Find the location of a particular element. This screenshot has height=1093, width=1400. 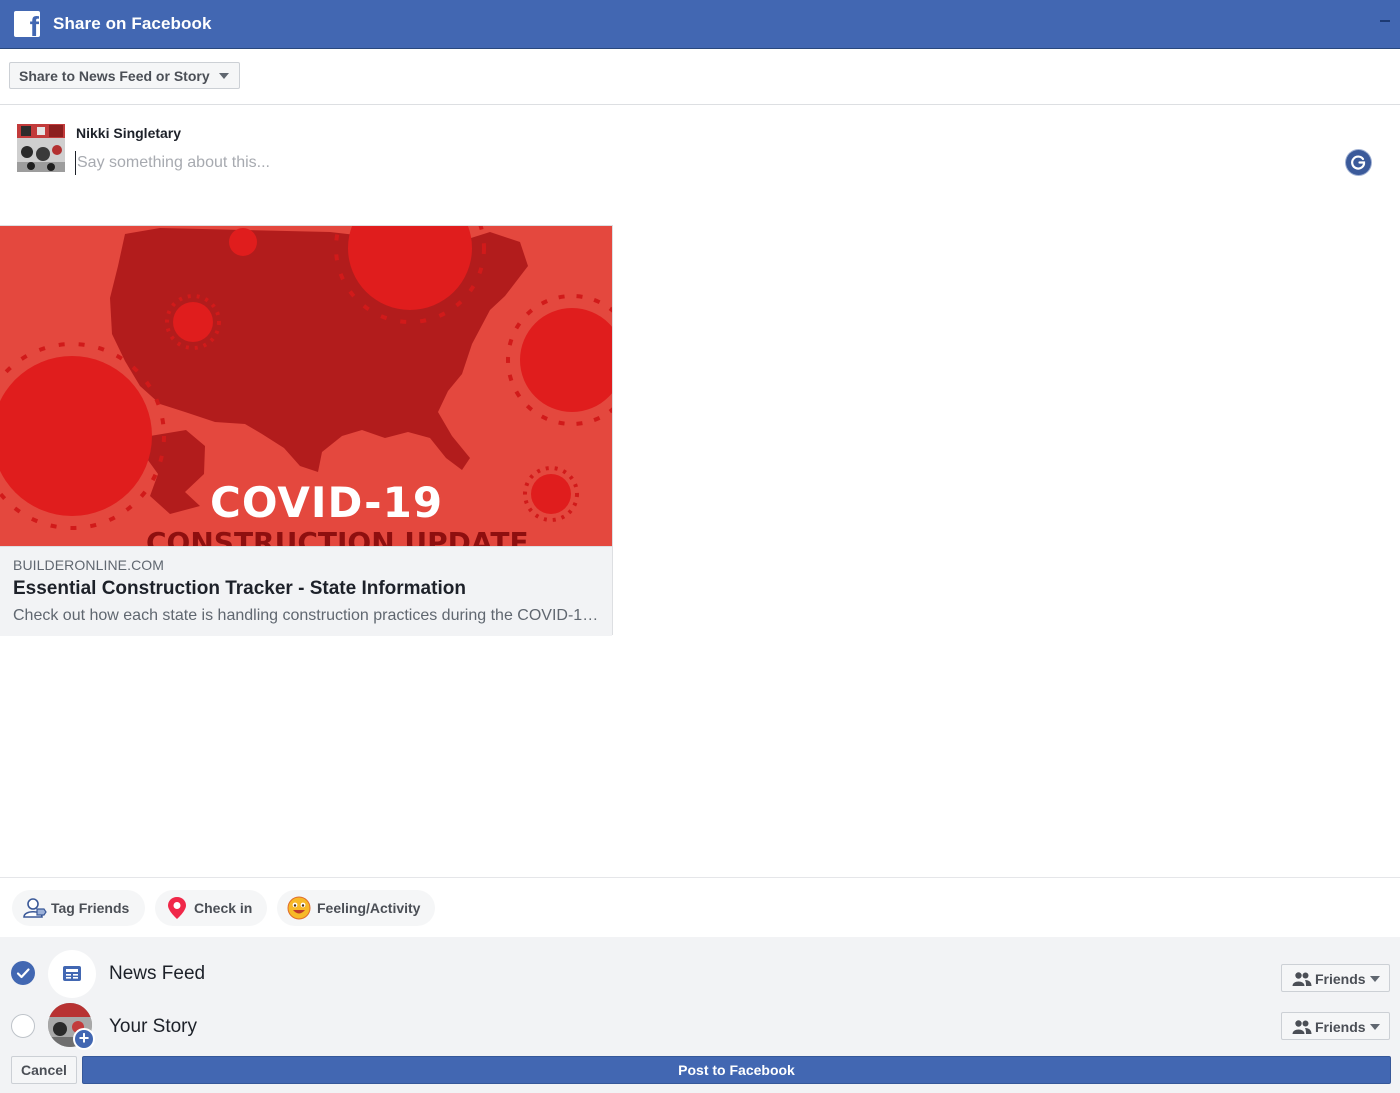

check-in-button: Check in is located at coordinates (211, 908).